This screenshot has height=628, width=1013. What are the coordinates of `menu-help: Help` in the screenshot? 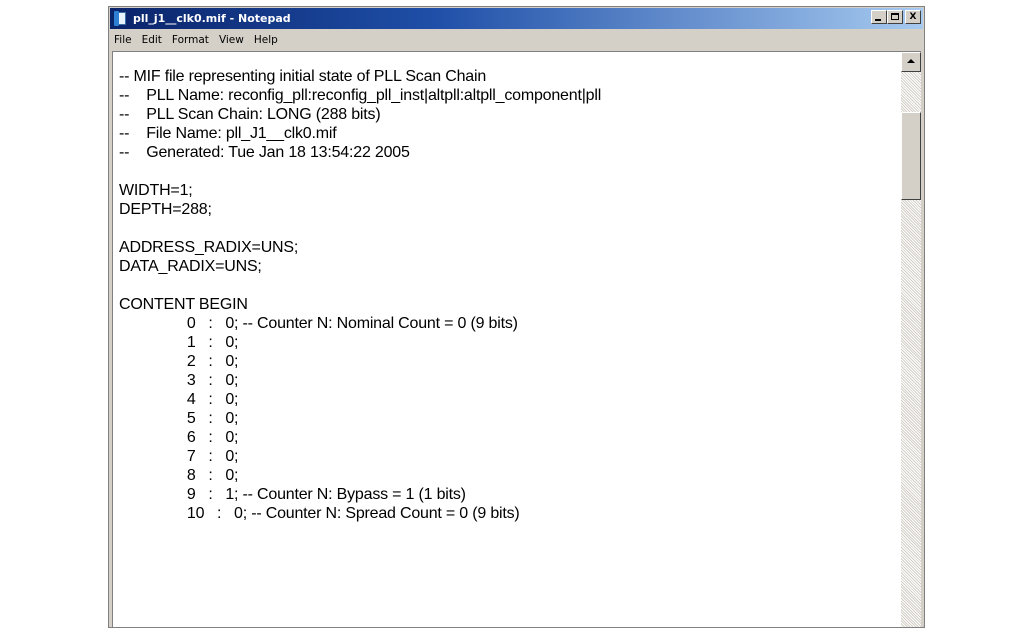 It's located at (266, 40).